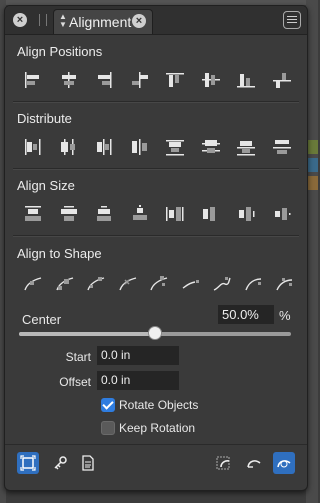 The width and height of the screenshot is (320, 503). What do you see at coordinates (60, 51) in the screenshot?
I see `section-title-align-positions: Align Positions` at bounding box center [60, 51].